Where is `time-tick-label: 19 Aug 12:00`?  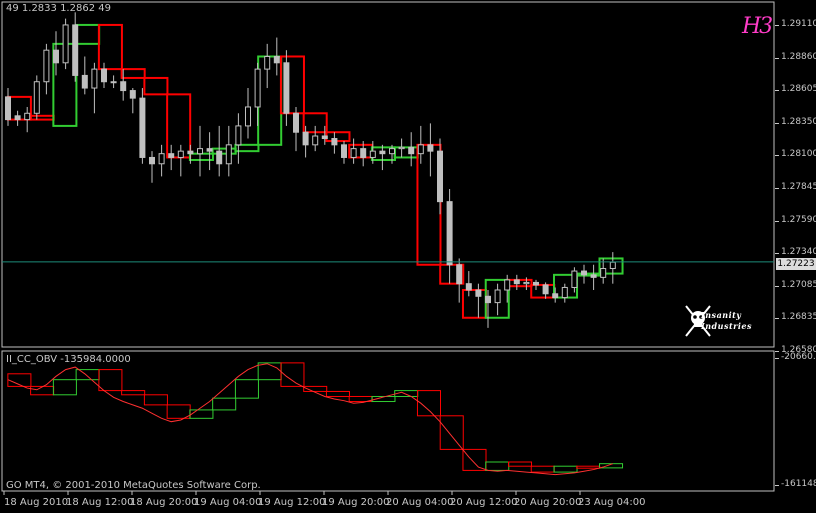
time-tick-label: 19 Aug 12:00 is located at coordinates (292, 502).